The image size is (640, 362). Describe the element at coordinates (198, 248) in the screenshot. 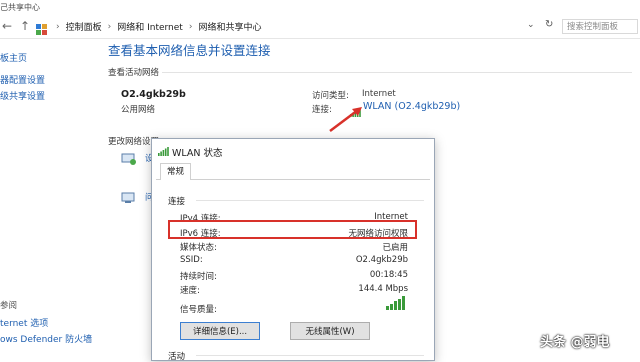

I see `media-state-label: 媒体状态:` at that location.